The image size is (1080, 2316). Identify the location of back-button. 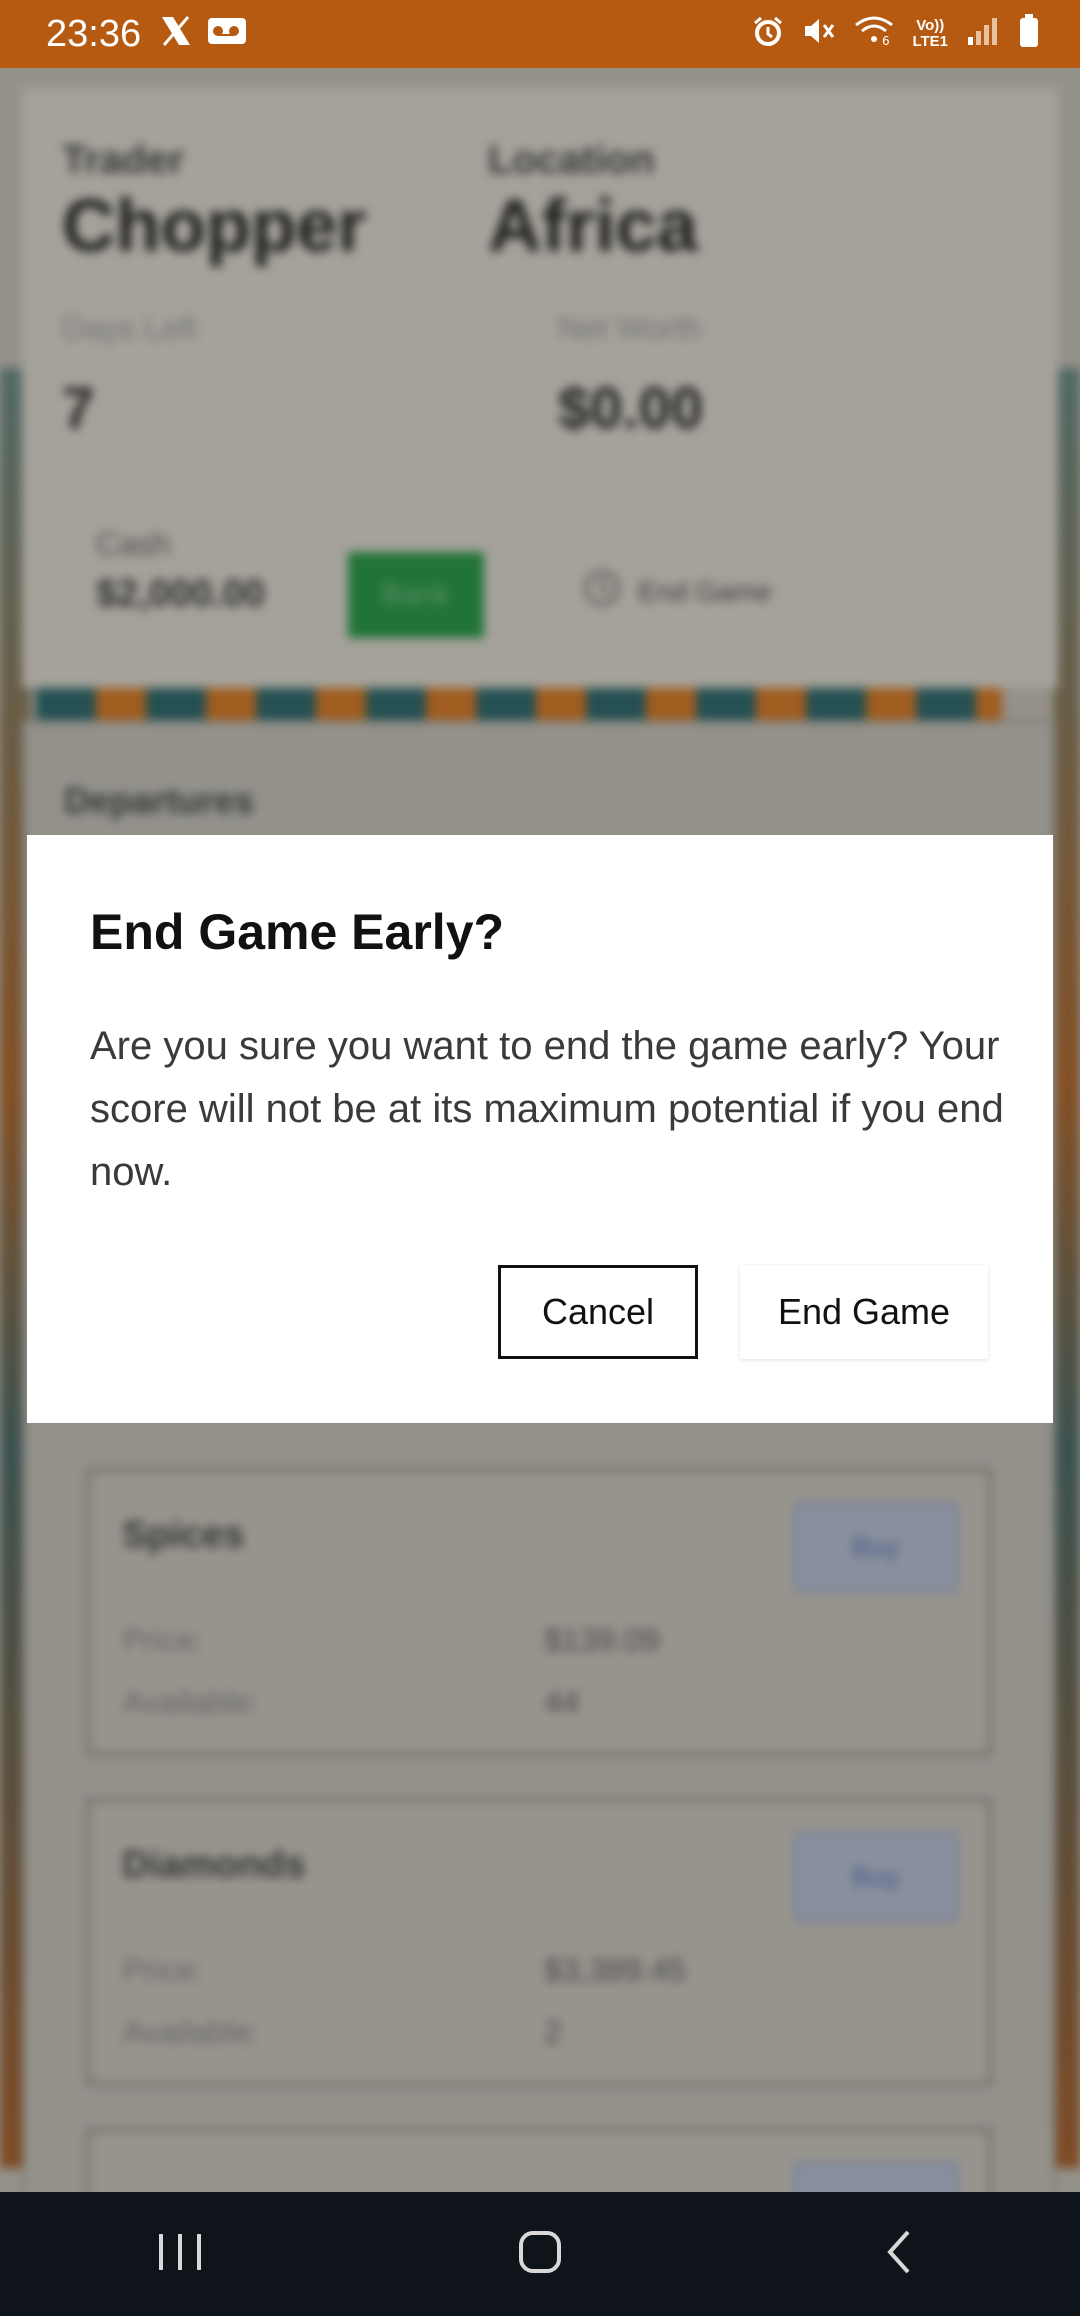
(900, 2254).